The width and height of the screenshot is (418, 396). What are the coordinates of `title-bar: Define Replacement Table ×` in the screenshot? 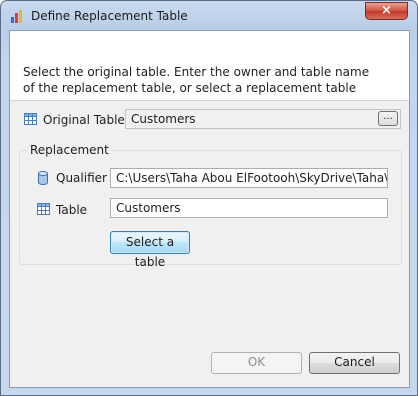 It's located at (209, 16).